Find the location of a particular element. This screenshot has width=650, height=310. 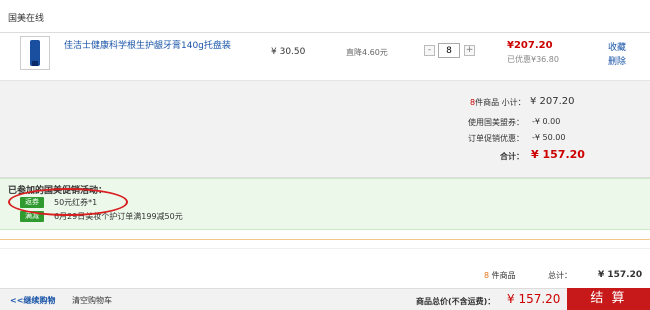

promo-discount-value: -¥ 50.00 is located at coordinates (549, 137).